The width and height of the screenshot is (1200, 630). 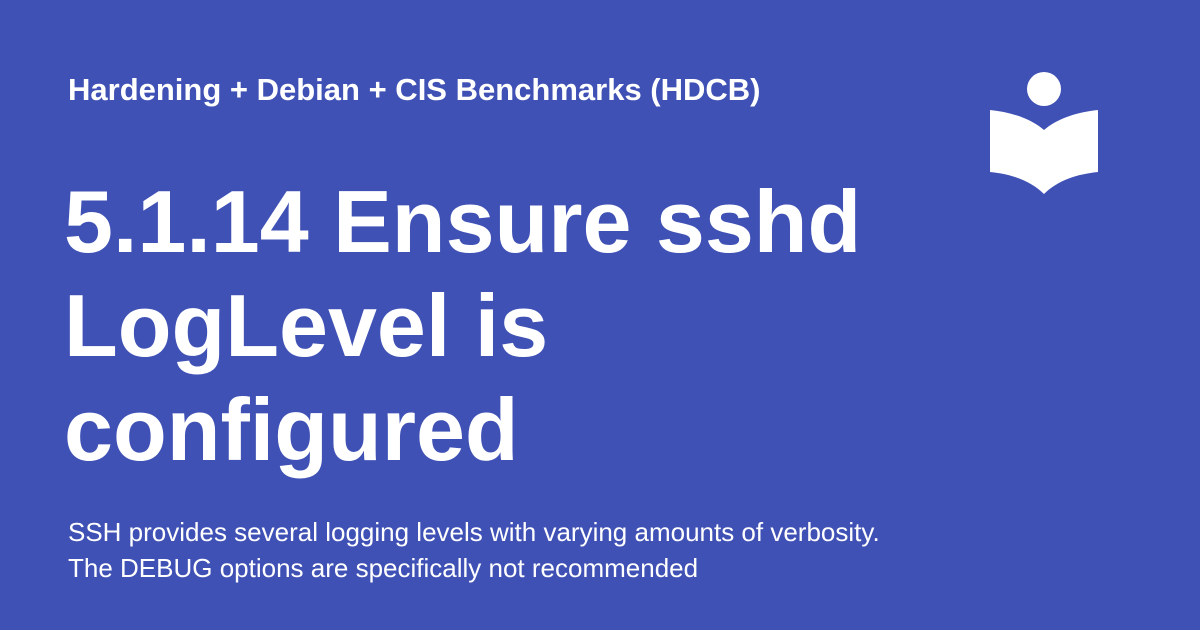 What do you see at coordinates (1044, 152) in the screenshot?
I see `open-book` at bounding box center [1044, 152].